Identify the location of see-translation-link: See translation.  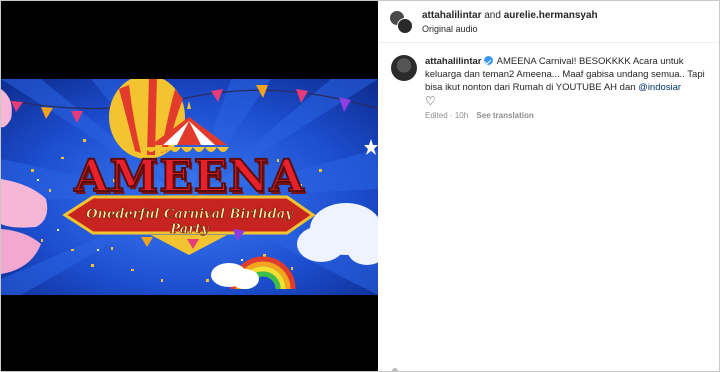
(504, 115).